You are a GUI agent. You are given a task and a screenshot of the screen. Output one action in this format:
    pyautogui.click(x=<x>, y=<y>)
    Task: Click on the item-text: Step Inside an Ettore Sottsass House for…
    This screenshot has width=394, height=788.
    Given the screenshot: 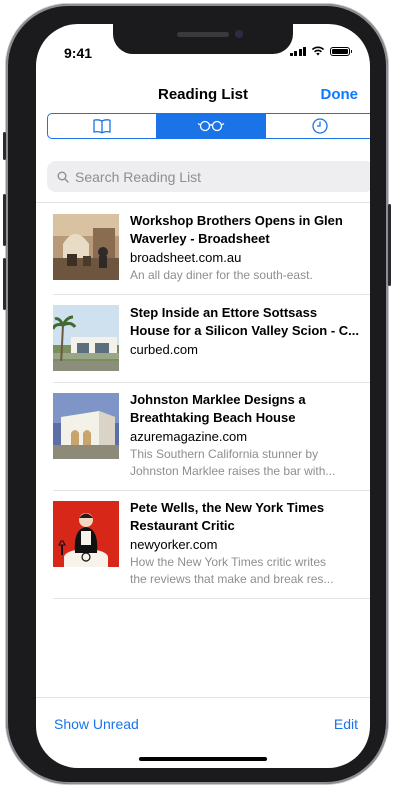 What is the action you would take?
    pyautogui.click(x=247, y=331)
    